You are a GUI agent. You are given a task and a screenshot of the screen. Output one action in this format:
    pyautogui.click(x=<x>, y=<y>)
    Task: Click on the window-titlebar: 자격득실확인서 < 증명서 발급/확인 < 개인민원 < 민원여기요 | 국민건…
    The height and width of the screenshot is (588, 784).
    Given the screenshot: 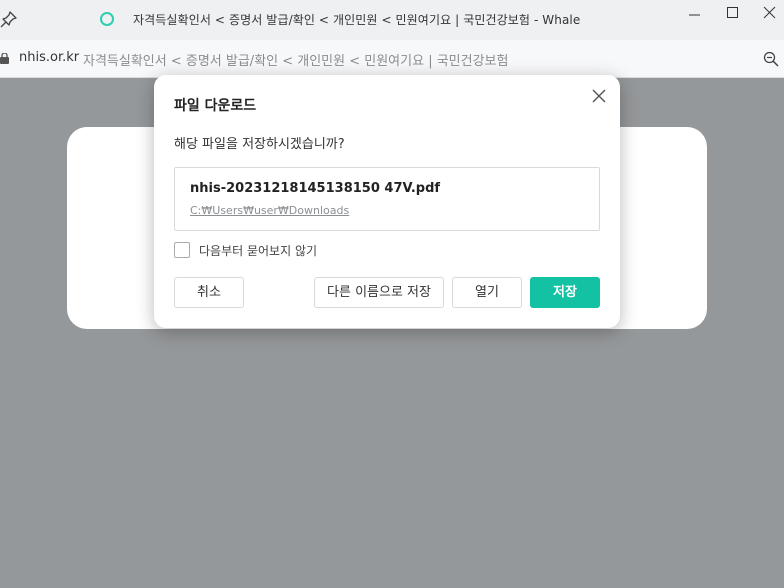 What is the action you would take?
    pyautogui.click(x=392, y=20)
    